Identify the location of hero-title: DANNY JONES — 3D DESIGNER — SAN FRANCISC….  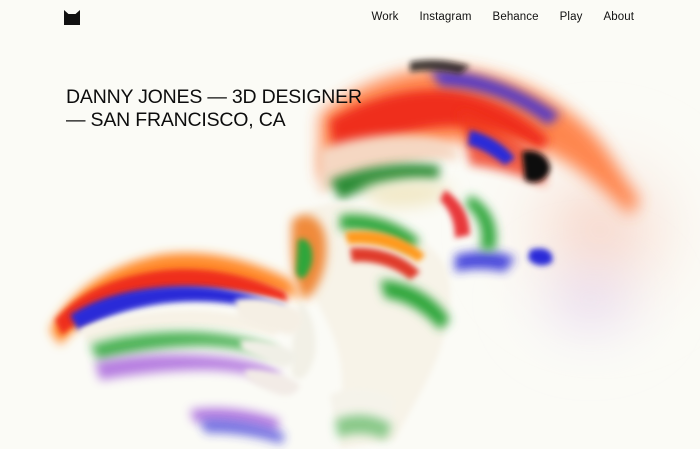
(214, 109).